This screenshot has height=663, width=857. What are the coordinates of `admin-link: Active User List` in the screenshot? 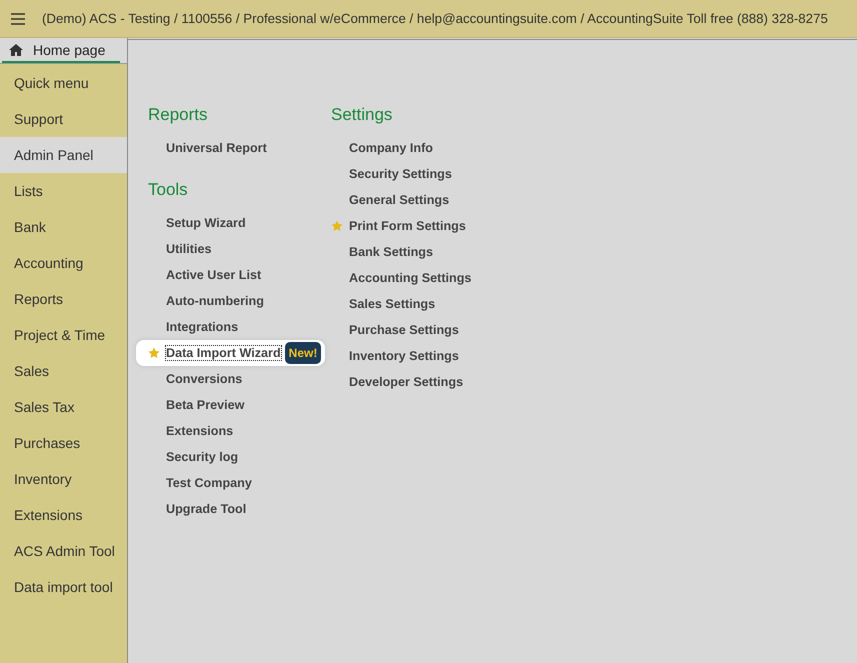 It's located at (214, 275).